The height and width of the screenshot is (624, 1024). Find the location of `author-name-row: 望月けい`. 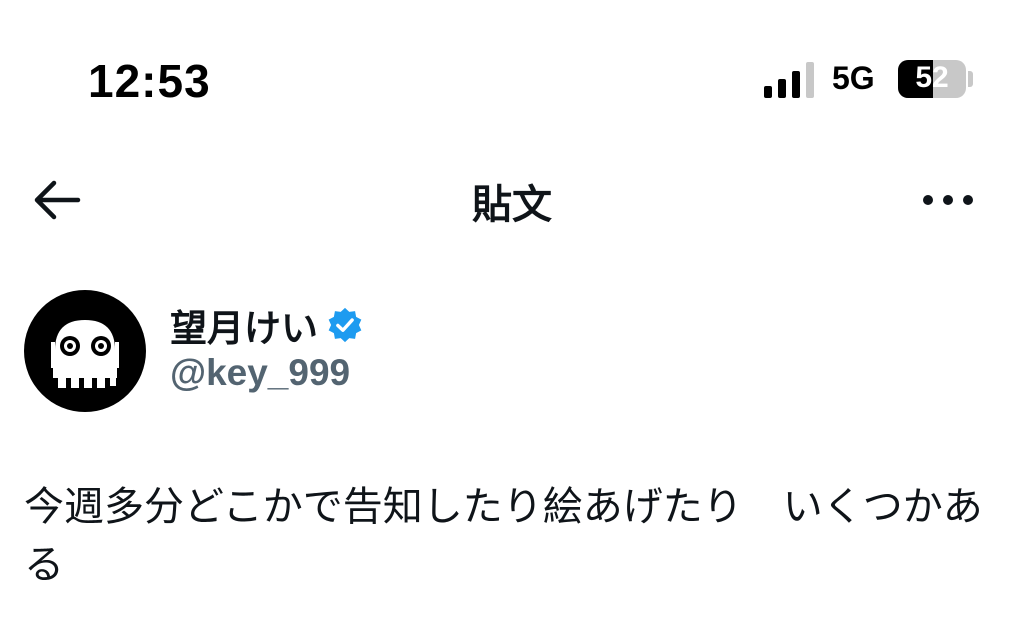

author-name-row: 望月けい is located at coordinates (267, 325).